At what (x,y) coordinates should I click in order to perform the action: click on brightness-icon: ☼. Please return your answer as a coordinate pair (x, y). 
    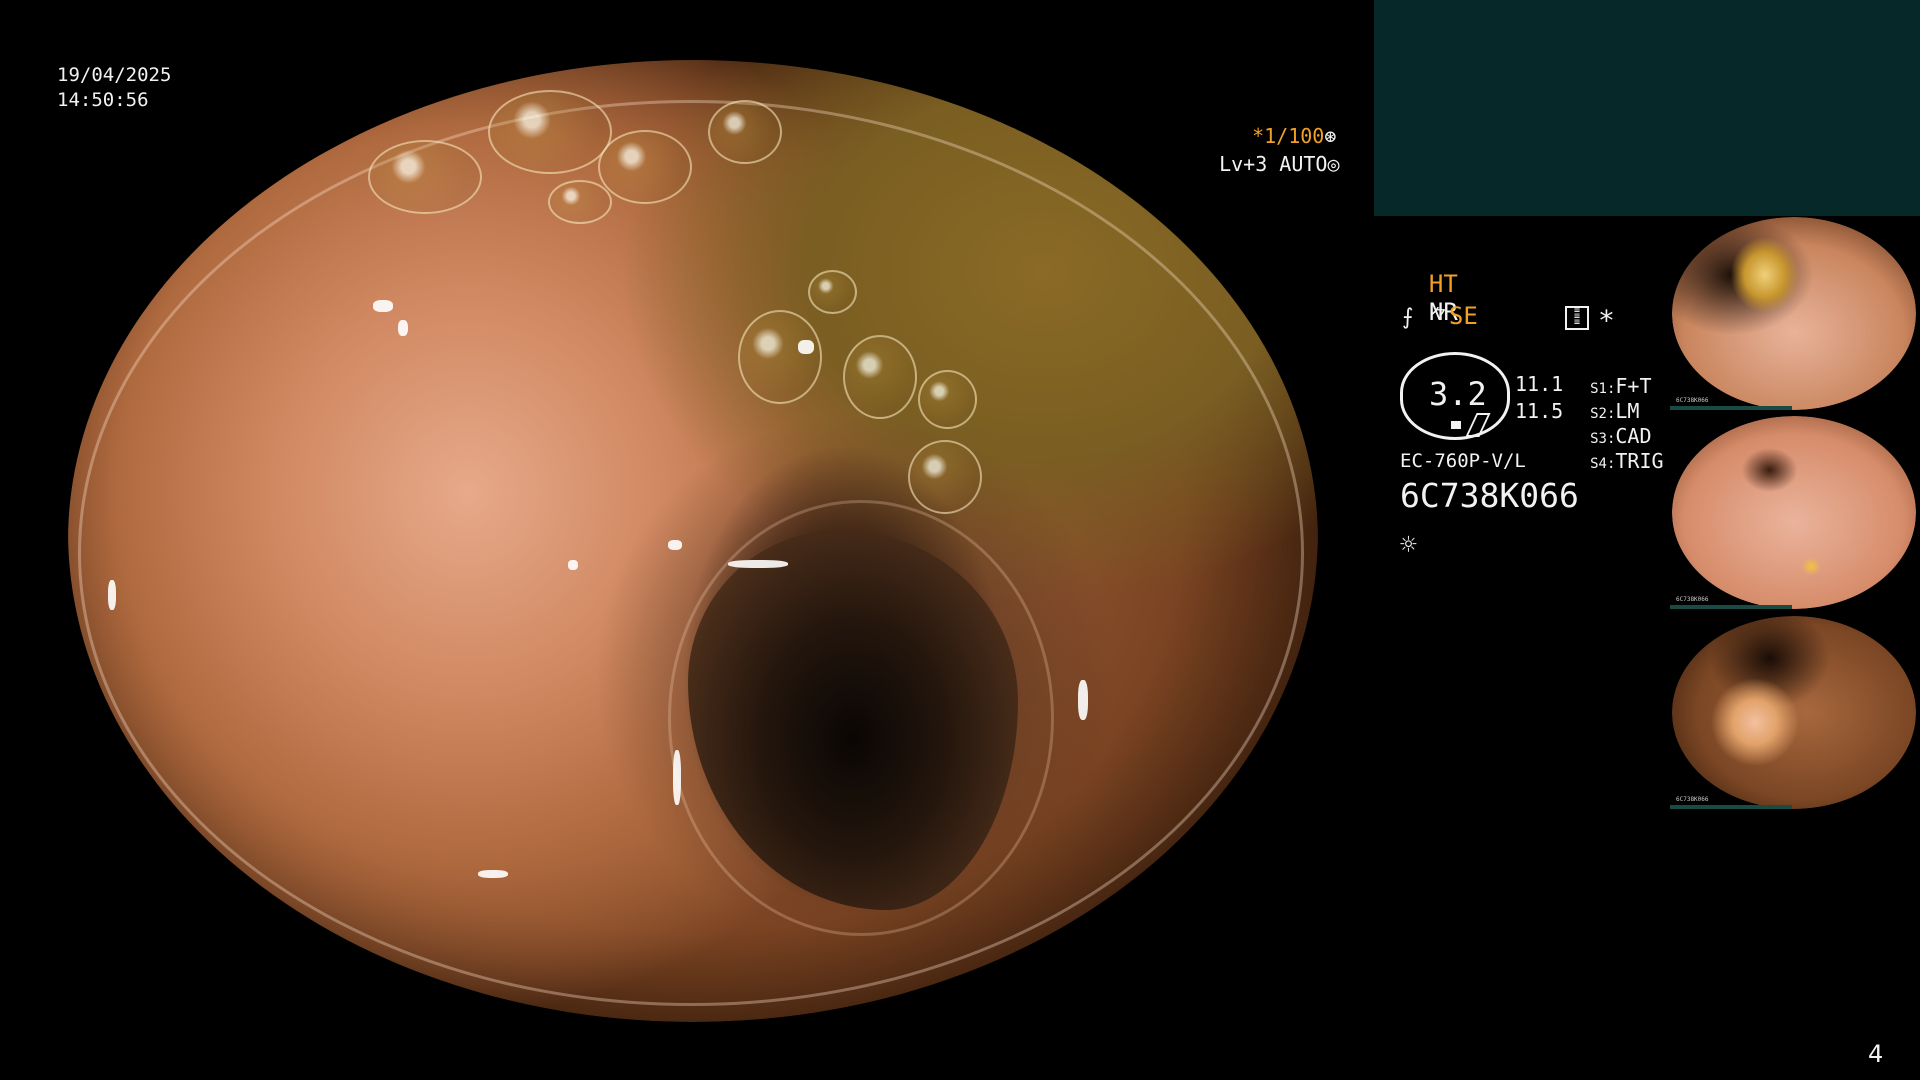
    Looking at the image, I should click on (1408, 544).